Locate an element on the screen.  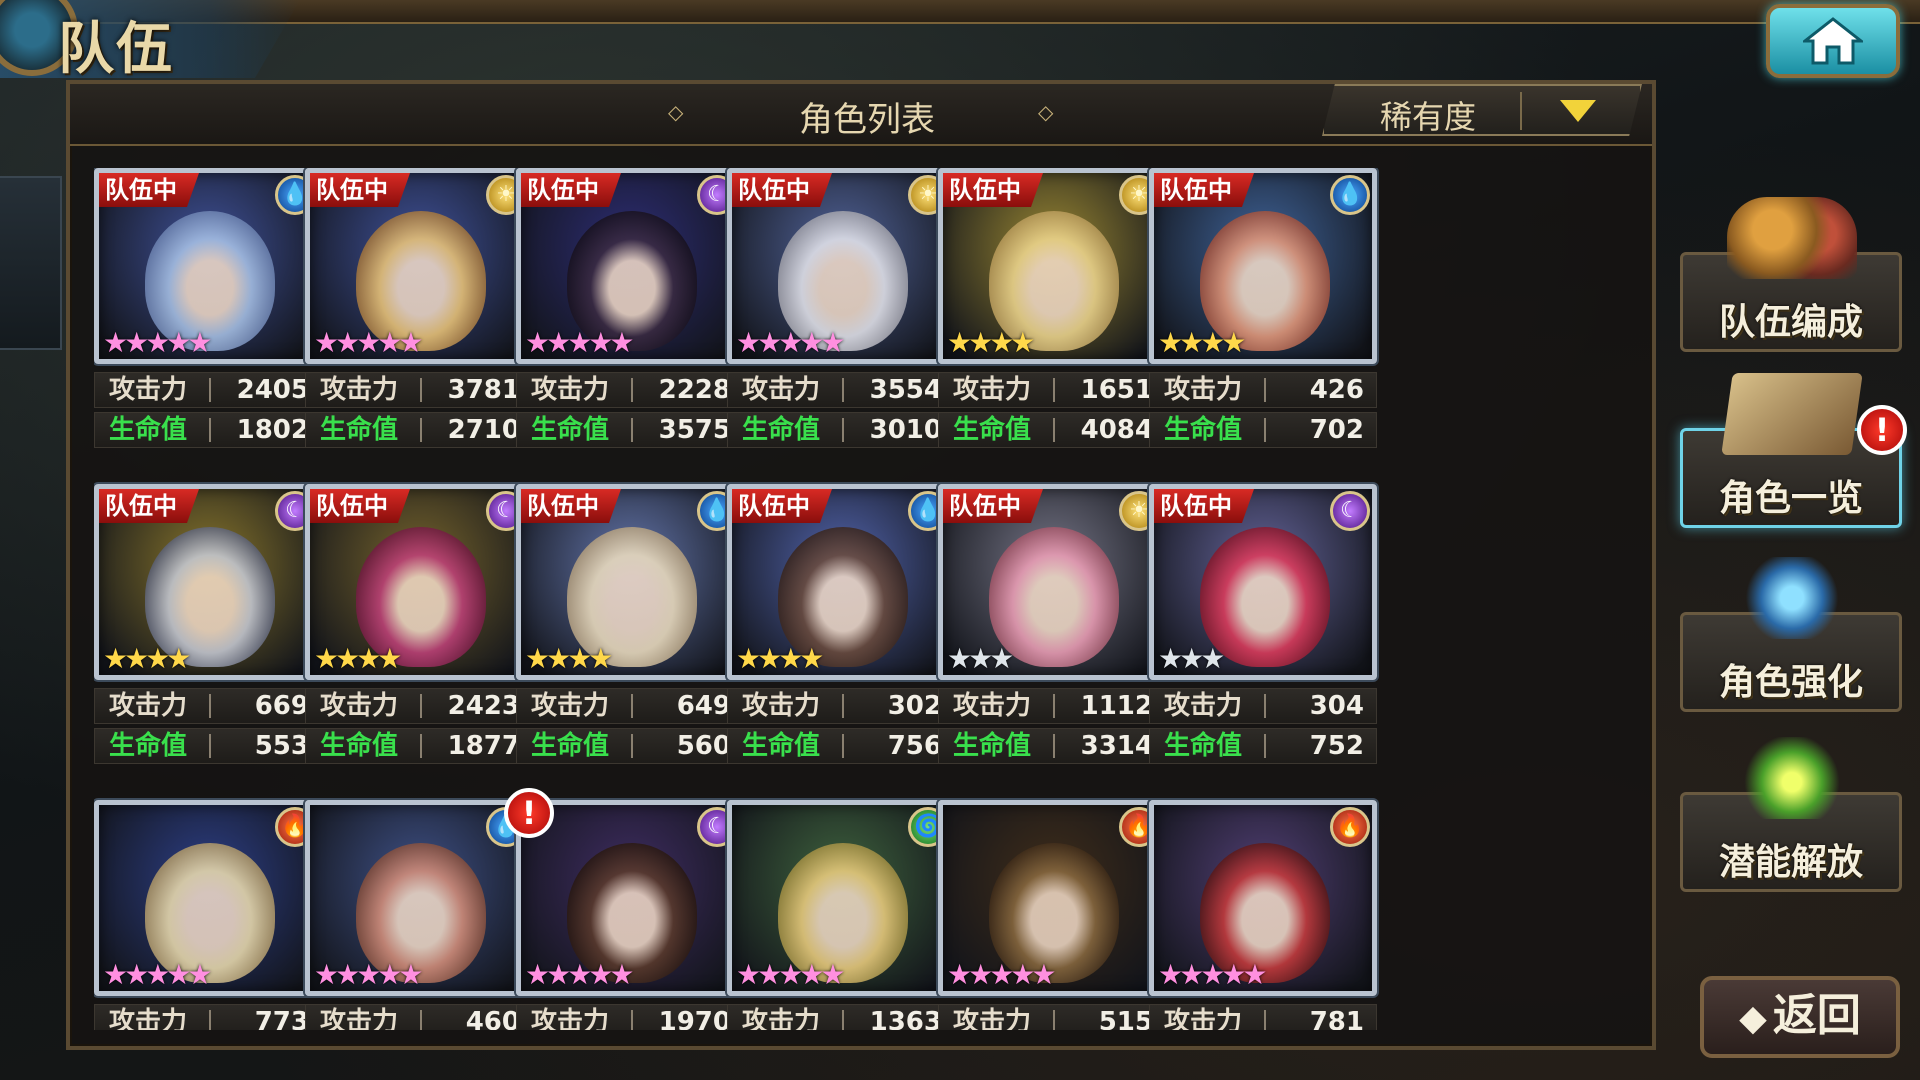
hp-value: 2710 is located at coordinates (483, 430).